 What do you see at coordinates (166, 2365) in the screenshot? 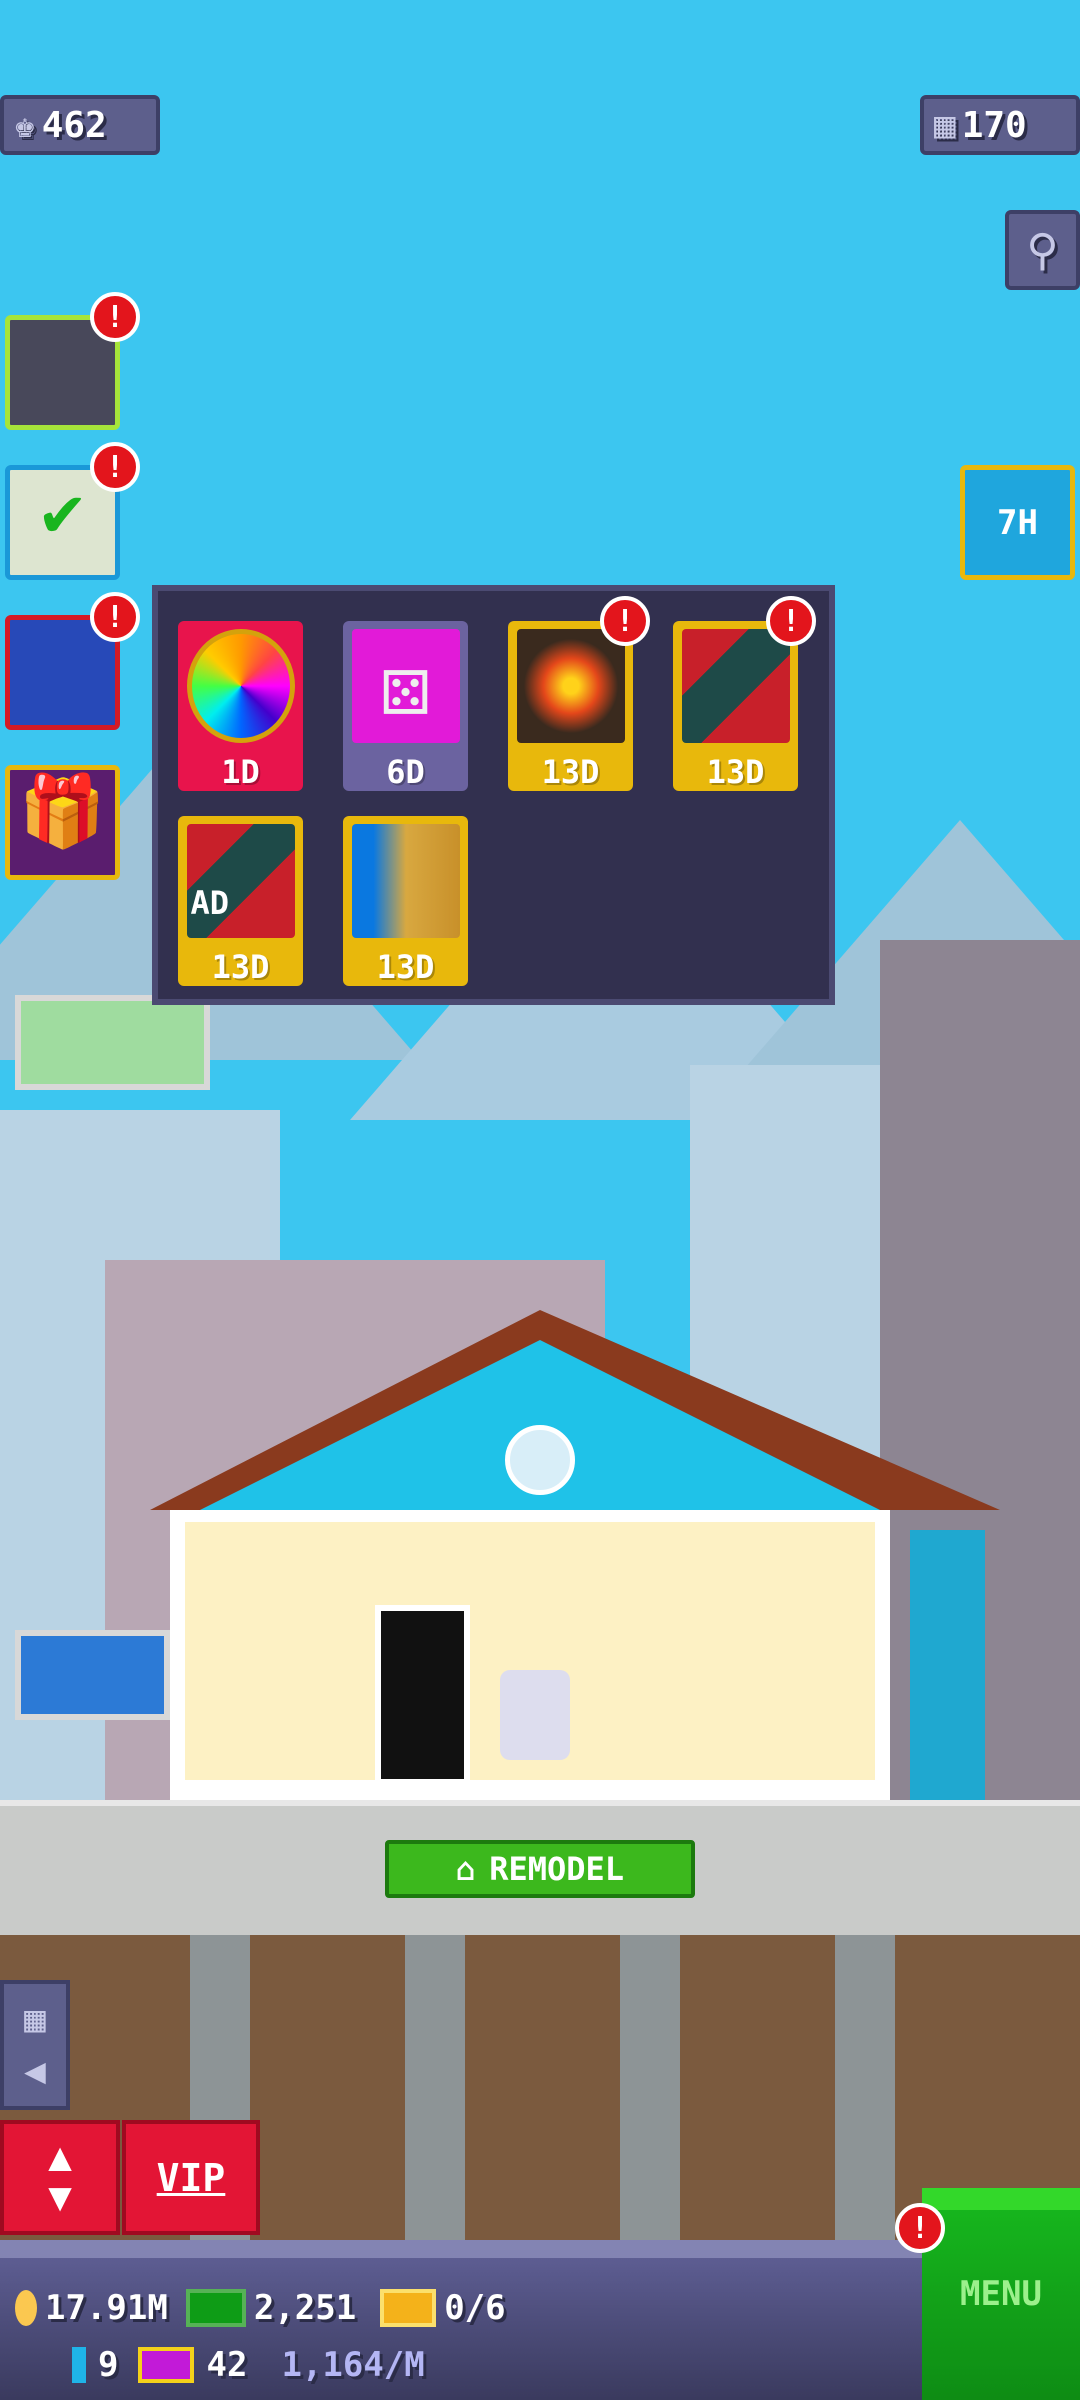
I see `vip-ticket-icon` at bounding box center [166, 2365].